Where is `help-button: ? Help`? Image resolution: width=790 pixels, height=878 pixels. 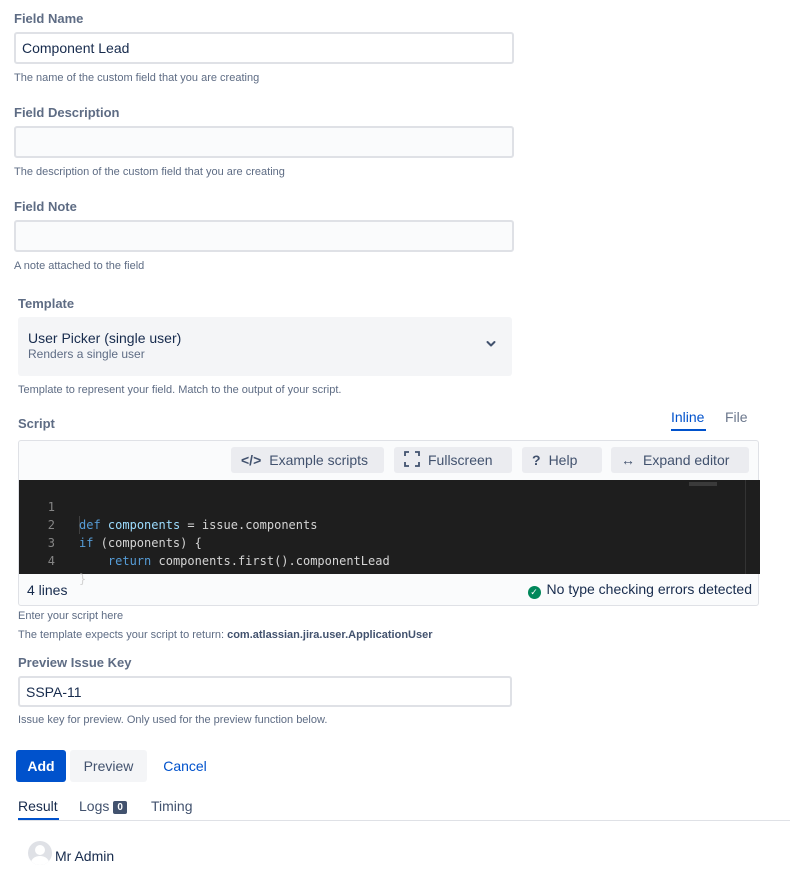
help-button: ? Help is located at coordinates (562, 460).